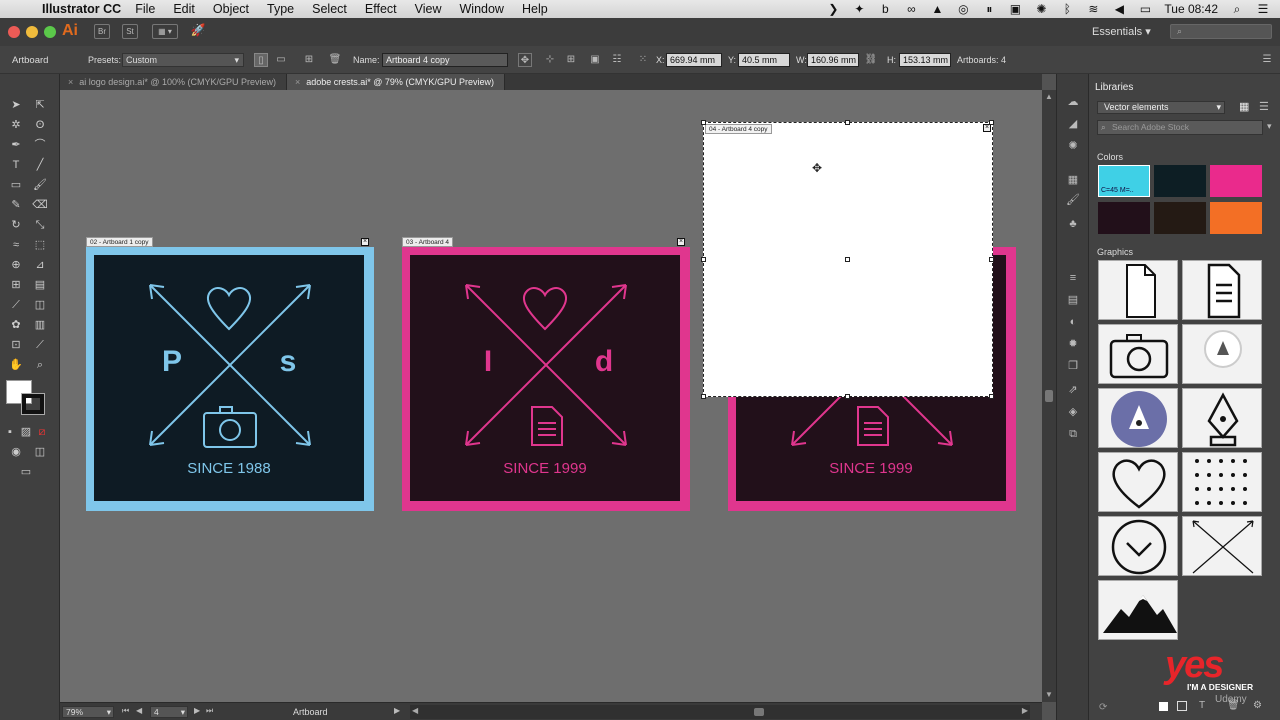 This screenshot has width=1280, height=720. I want to click on presets-dropdown: Custom ▾, so click(183, 60).